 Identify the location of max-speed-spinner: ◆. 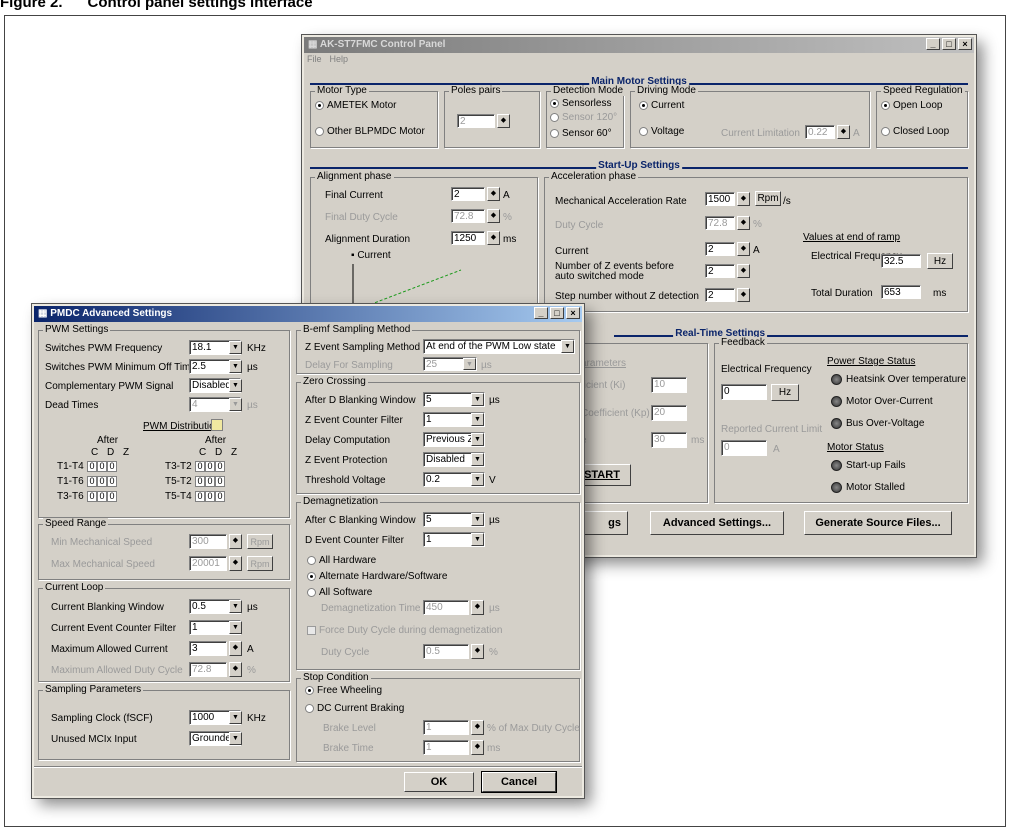
(235, 563).